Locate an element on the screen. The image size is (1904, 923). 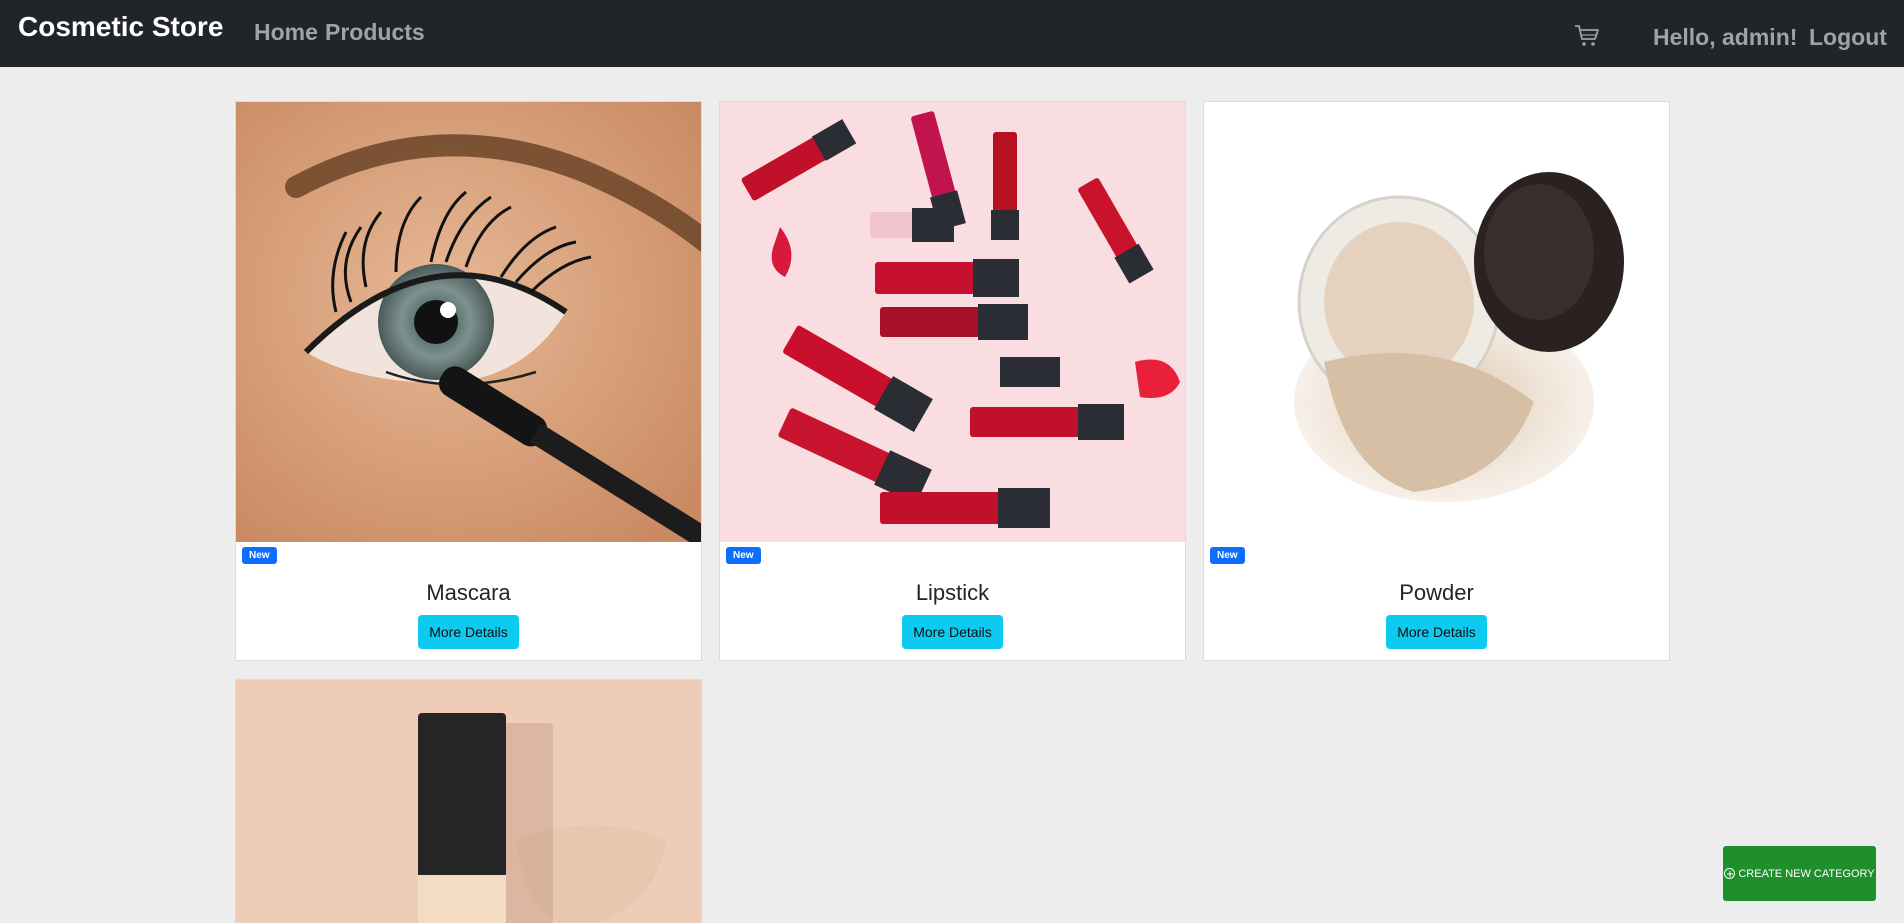
product-card-foundation is located at coordinates (468, 801).